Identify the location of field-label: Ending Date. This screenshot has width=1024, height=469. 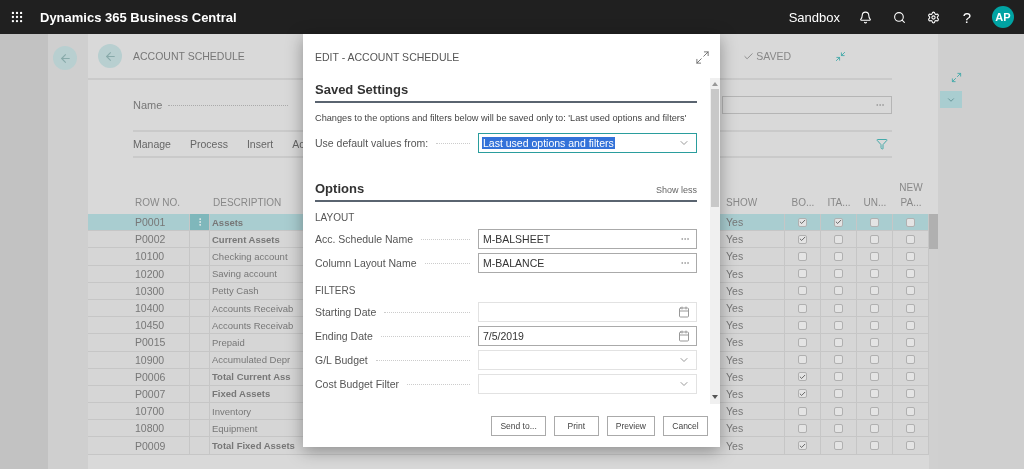
(344, 336).